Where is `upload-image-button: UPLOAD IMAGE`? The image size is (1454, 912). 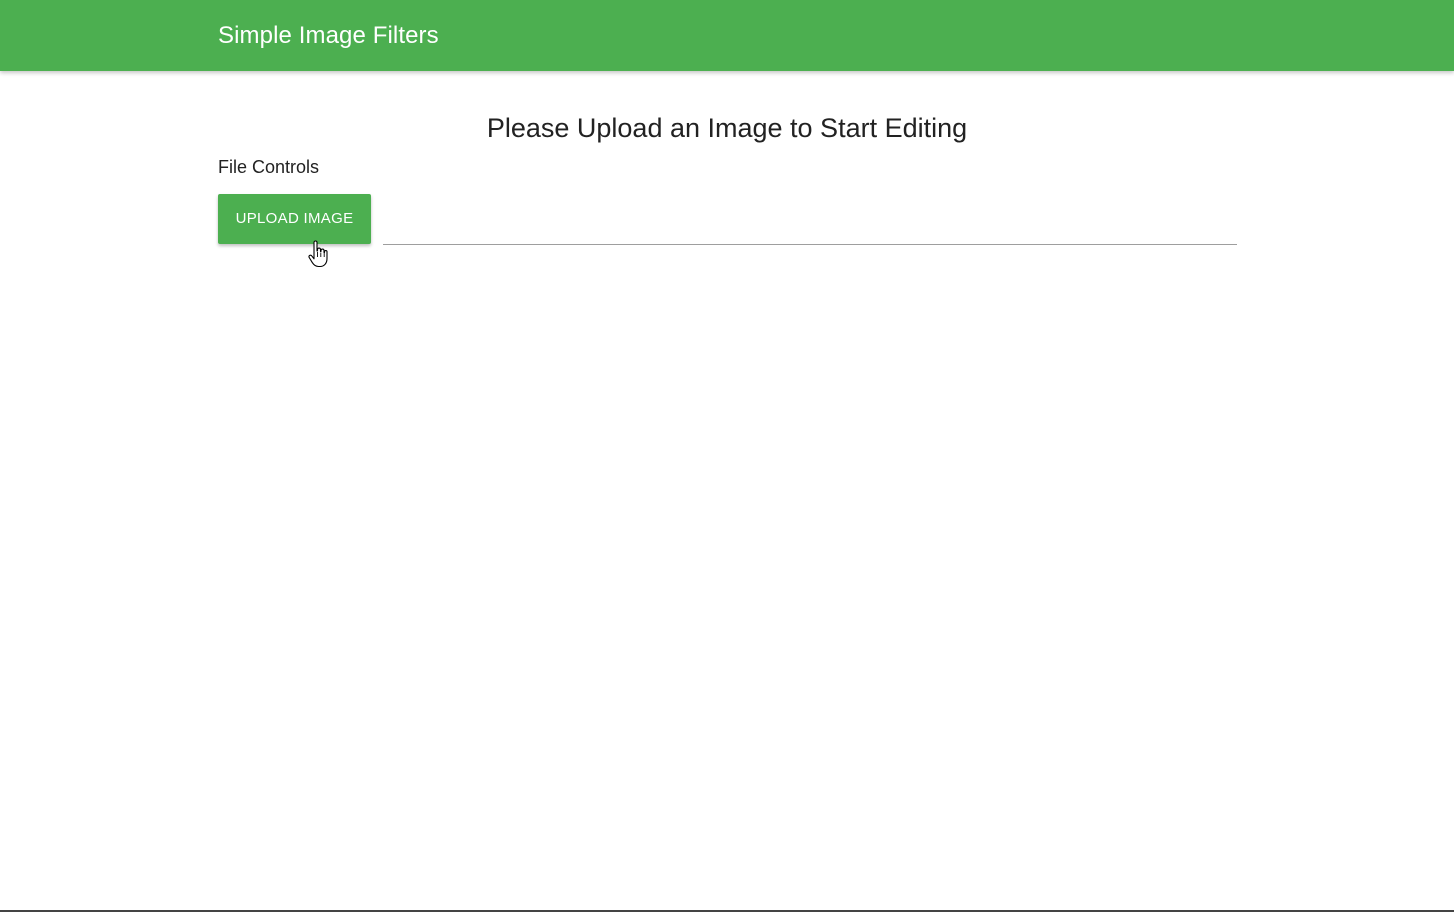
upload-image-button: UPLOAD IMAGE is located at coordinates (294, 219).